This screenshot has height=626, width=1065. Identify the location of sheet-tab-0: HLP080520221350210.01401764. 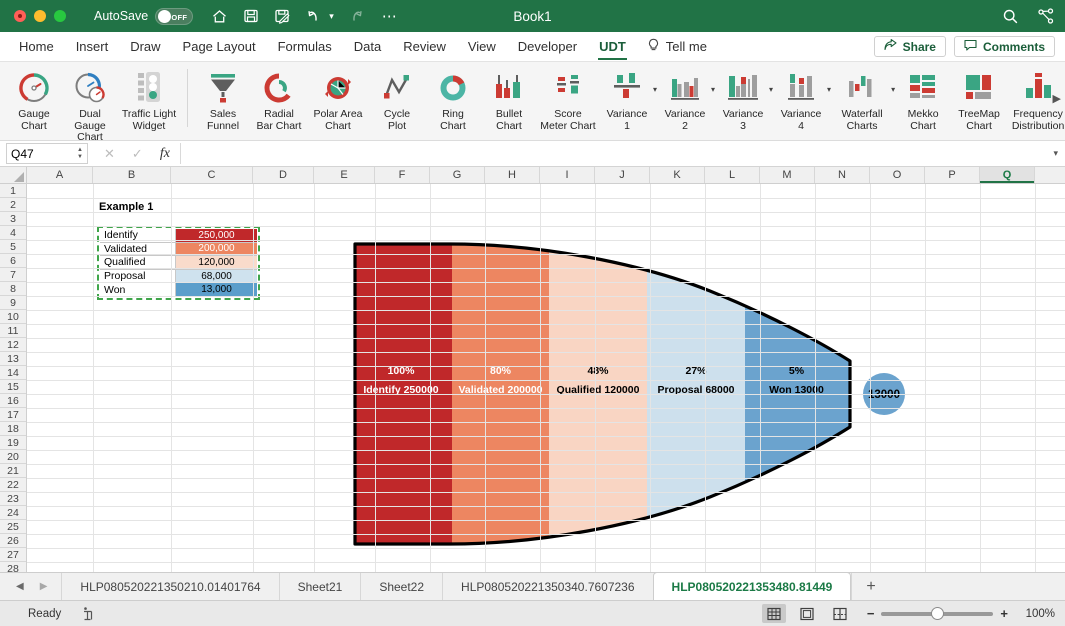
(170, 586).